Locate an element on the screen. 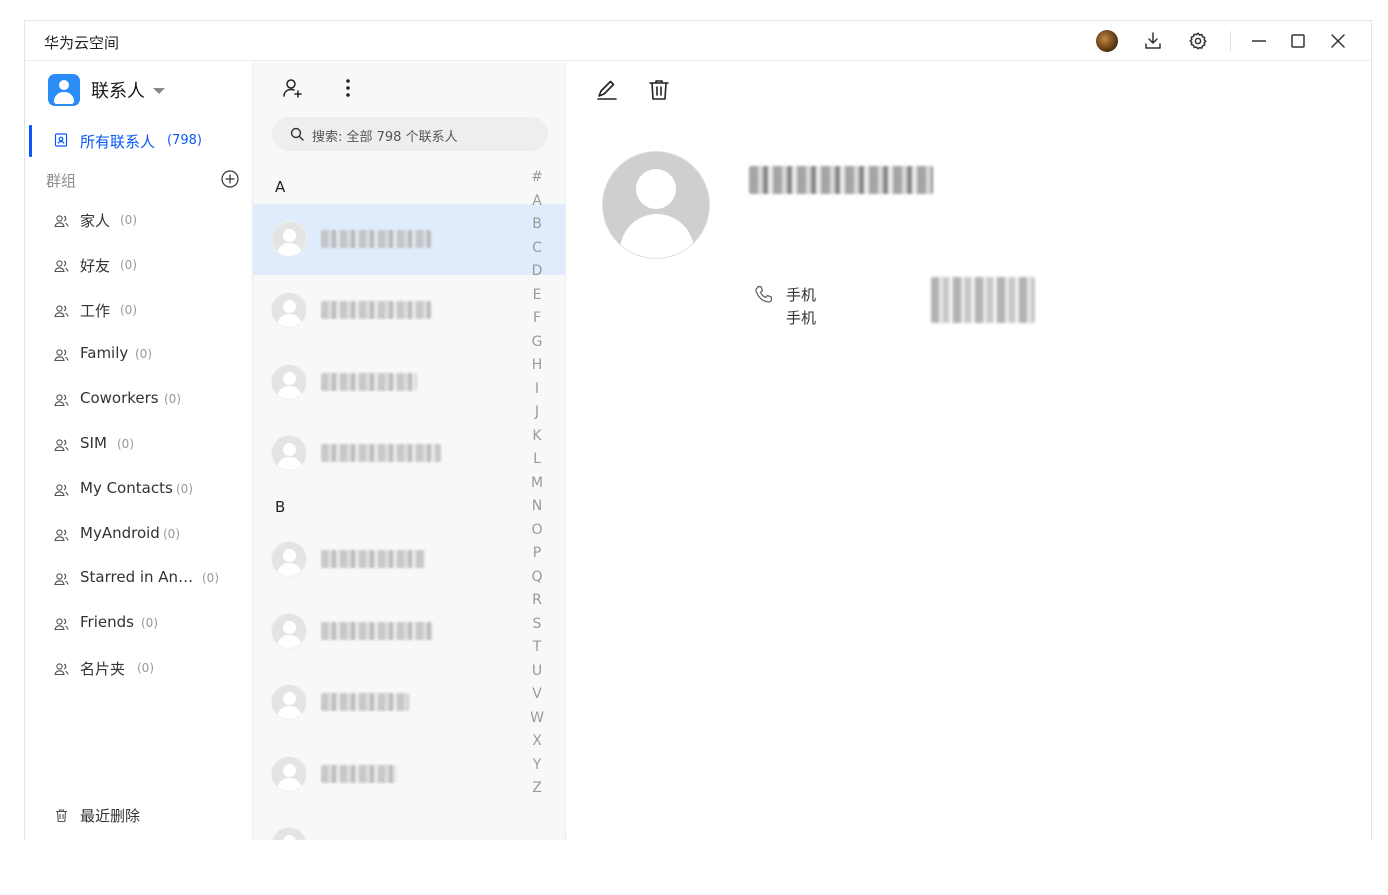  alphabet-index-letter: P is located at coordinates (537, 554).